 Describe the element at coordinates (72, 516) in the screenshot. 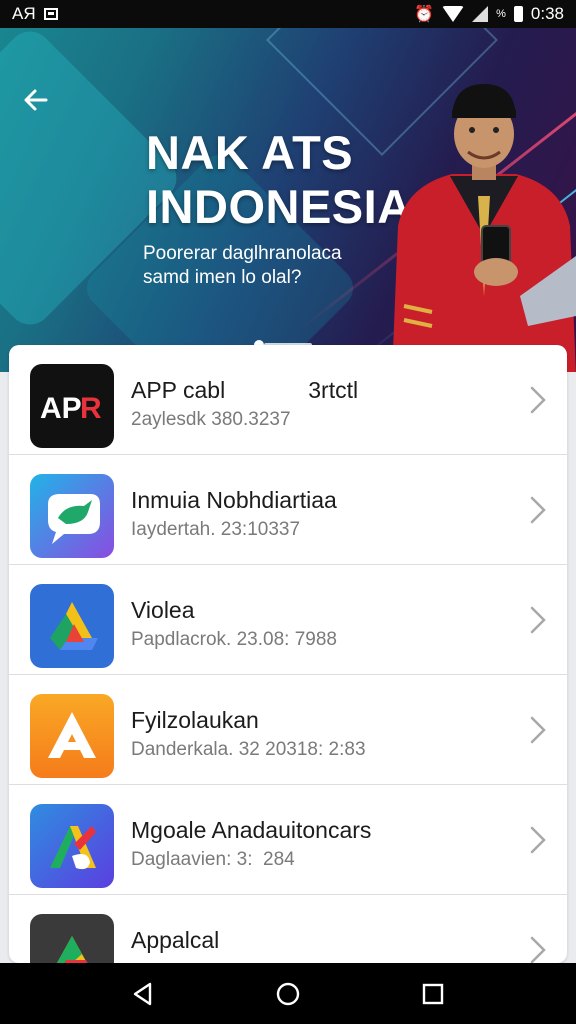

I see `chat-bubble-icon` at that location.